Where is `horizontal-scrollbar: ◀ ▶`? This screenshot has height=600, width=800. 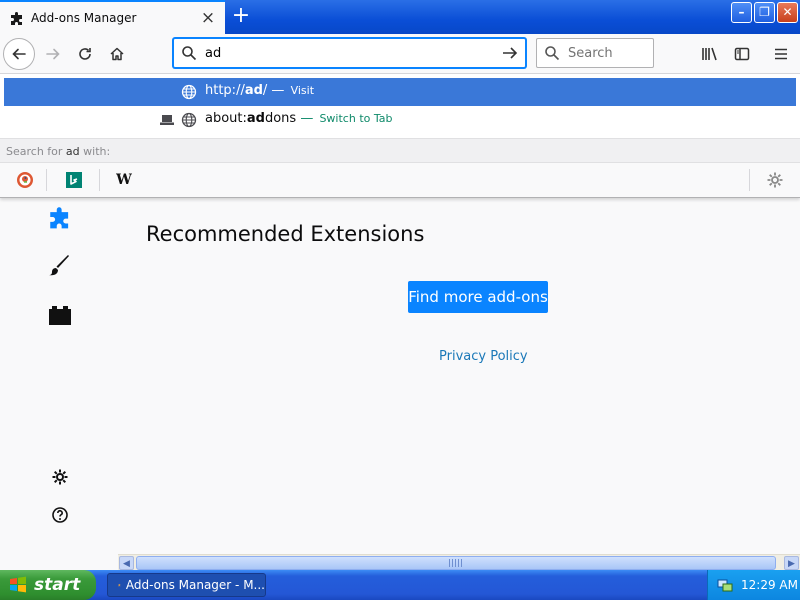 horizontal-scrollbar: ◀ ▶ is located at coordinates (459, 562).